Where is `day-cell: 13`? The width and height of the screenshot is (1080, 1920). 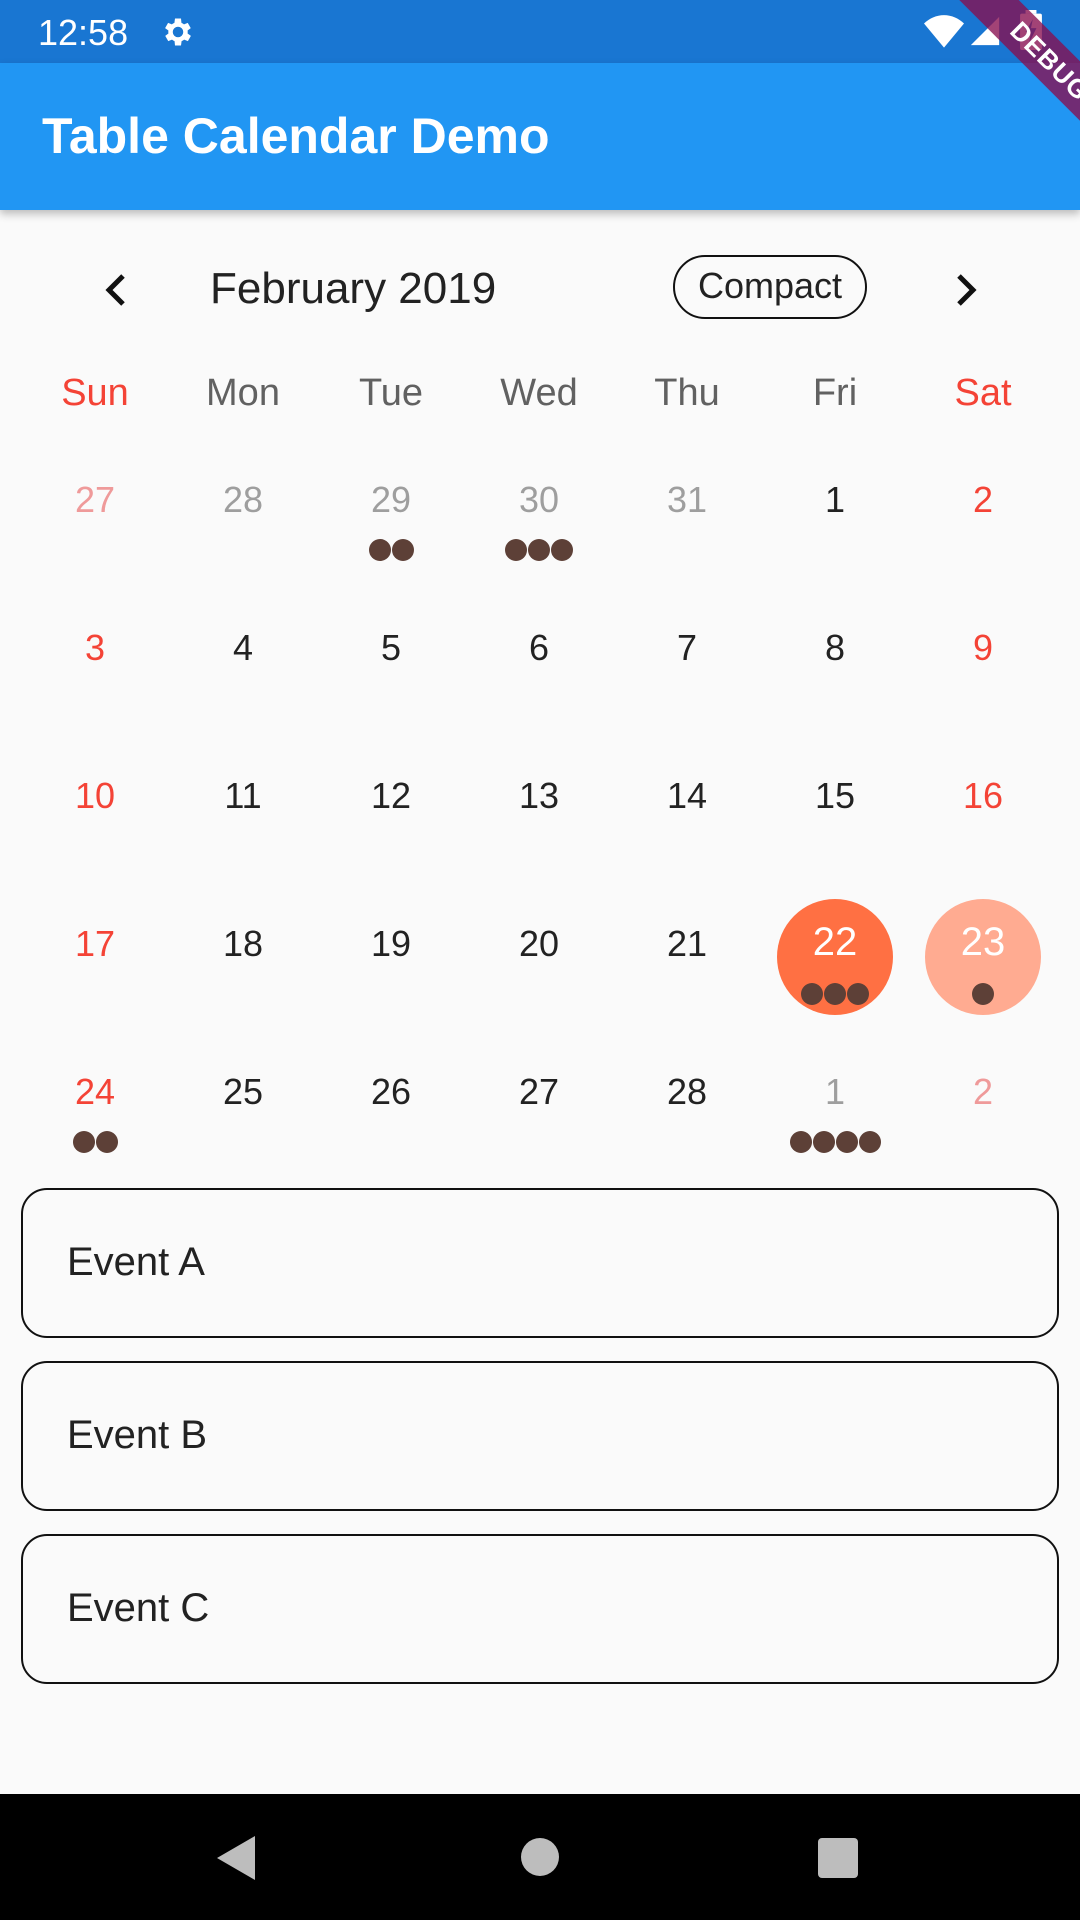 day-cell: 13 is located at coordinates (539, 810).